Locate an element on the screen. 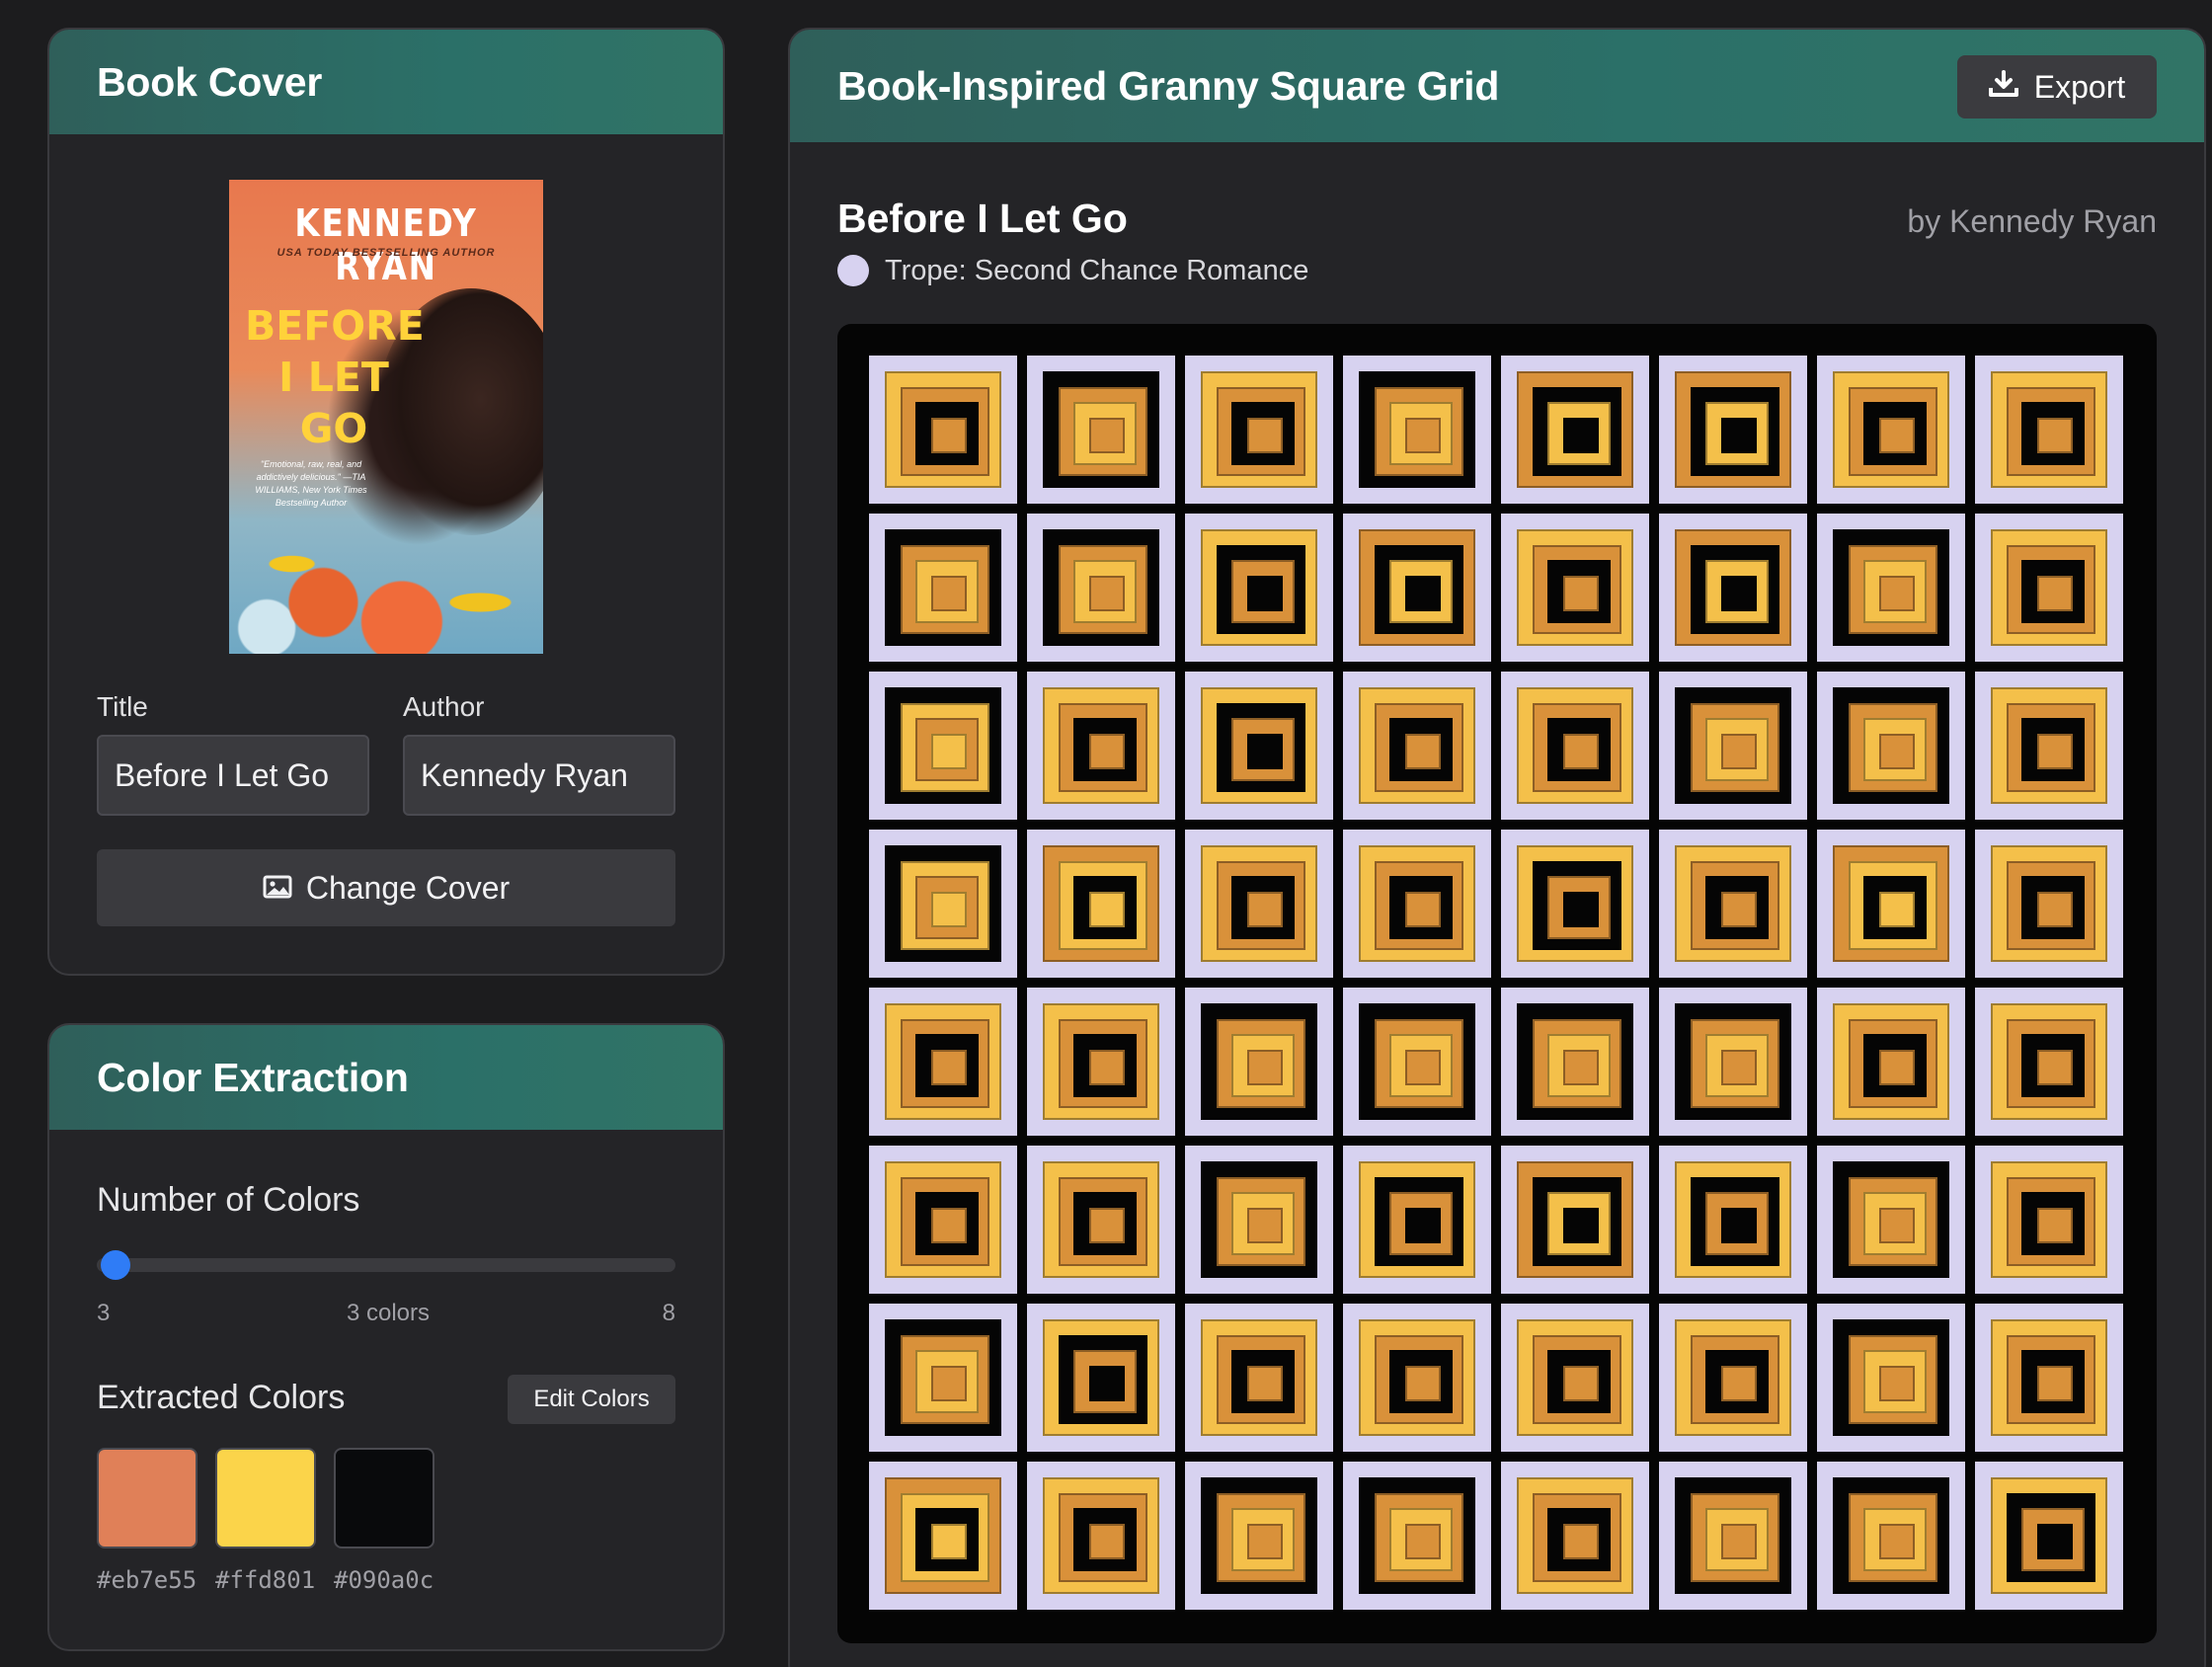 This screenshot has width=2212, height=1667. change-cover-button: Change Cover is located at coordinates (386, 888).